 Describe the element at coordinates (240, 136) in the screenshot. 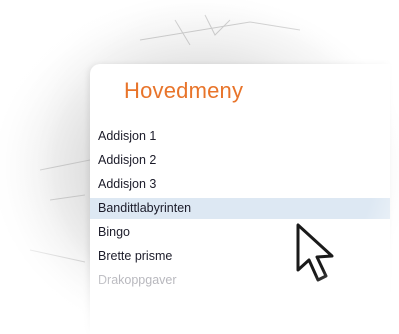

I see `menu-item: Addisjon 1` at that location.